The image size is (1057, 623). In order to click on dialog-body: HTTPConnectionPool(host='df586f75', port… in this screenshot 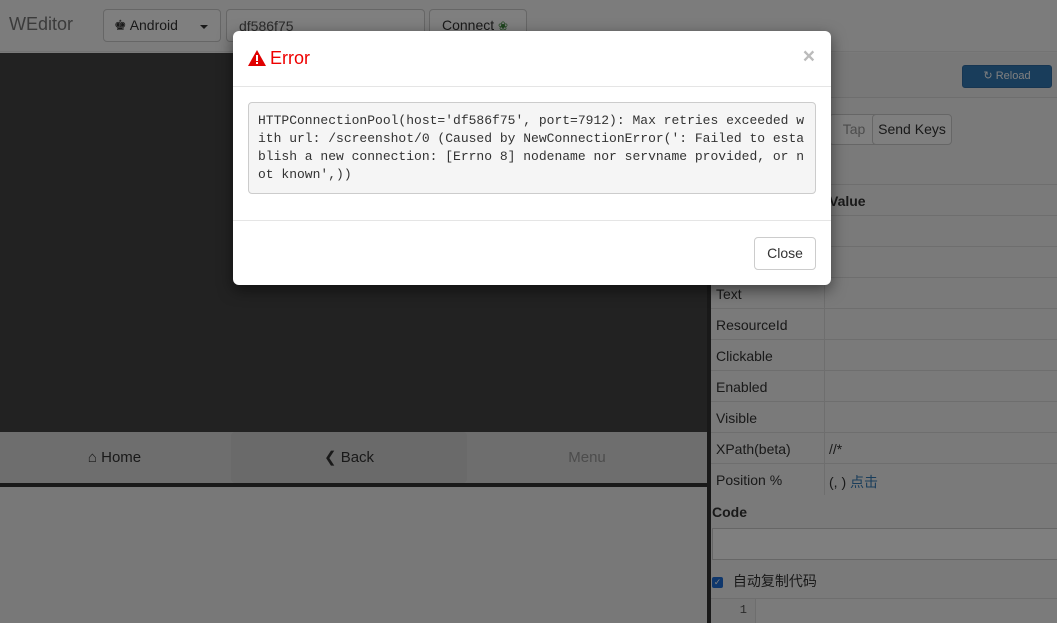, I will do `click(532, 148)`.